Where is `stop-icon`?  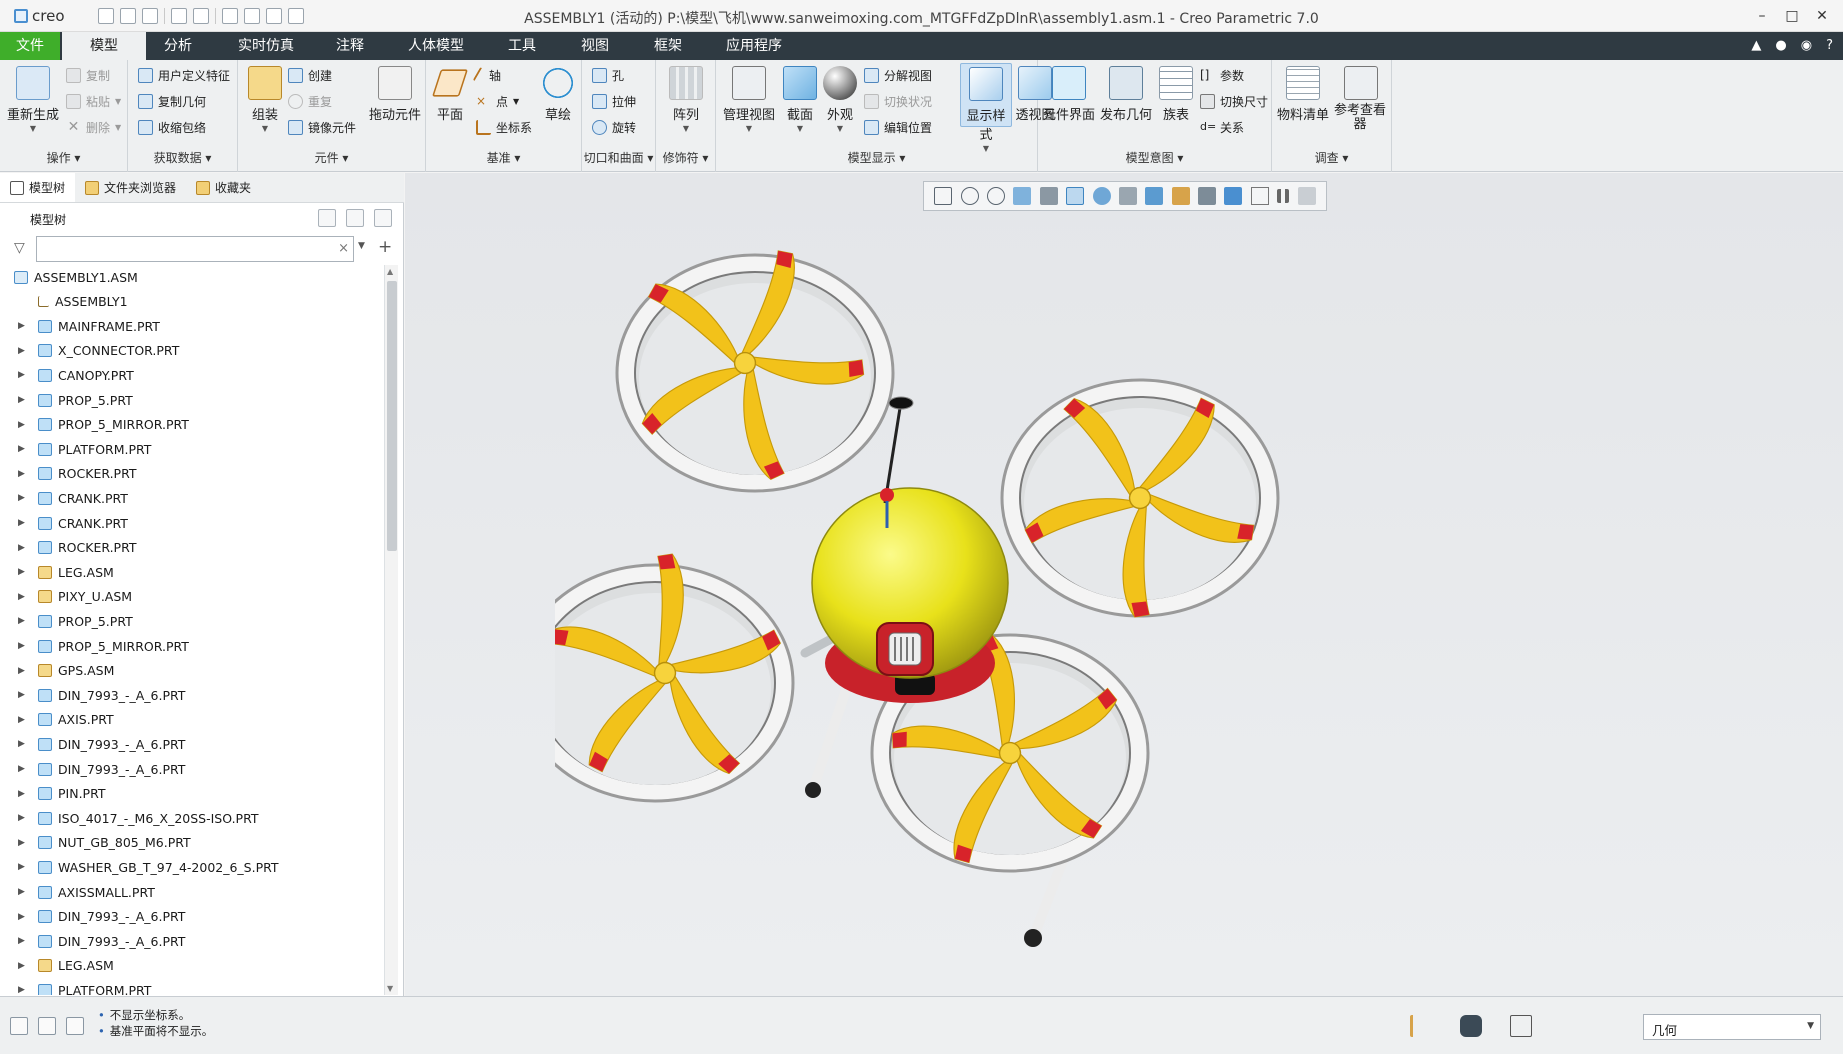 stop-icon is located at coordinates (1306, 196).